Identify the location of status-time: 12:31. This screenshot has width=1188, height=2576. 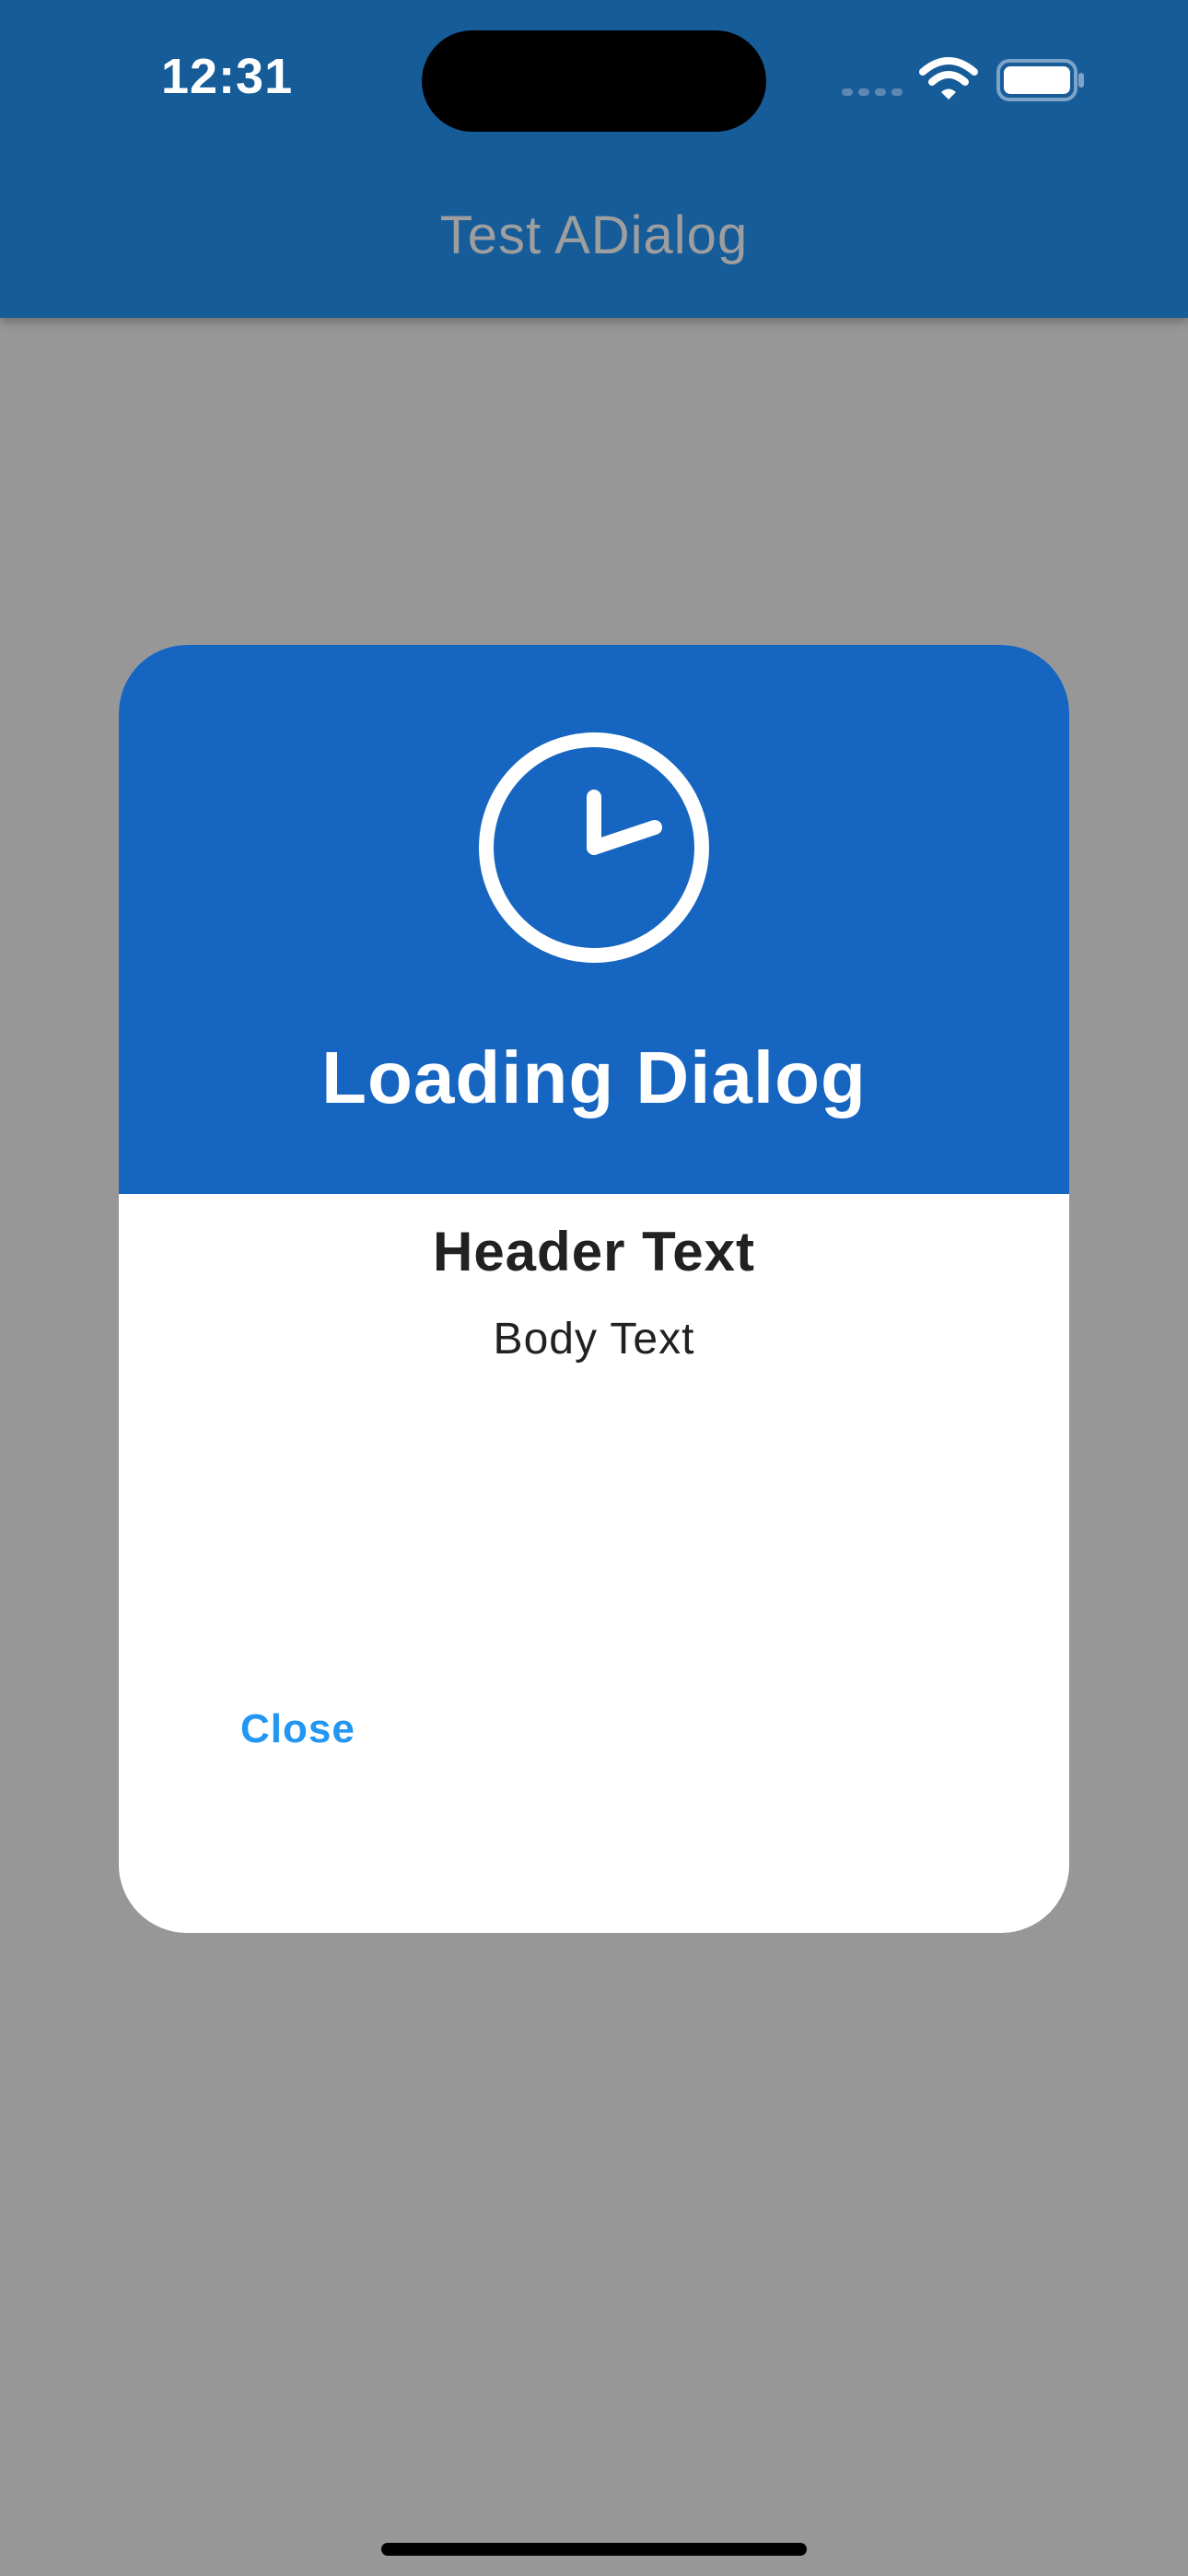
(227, 76).